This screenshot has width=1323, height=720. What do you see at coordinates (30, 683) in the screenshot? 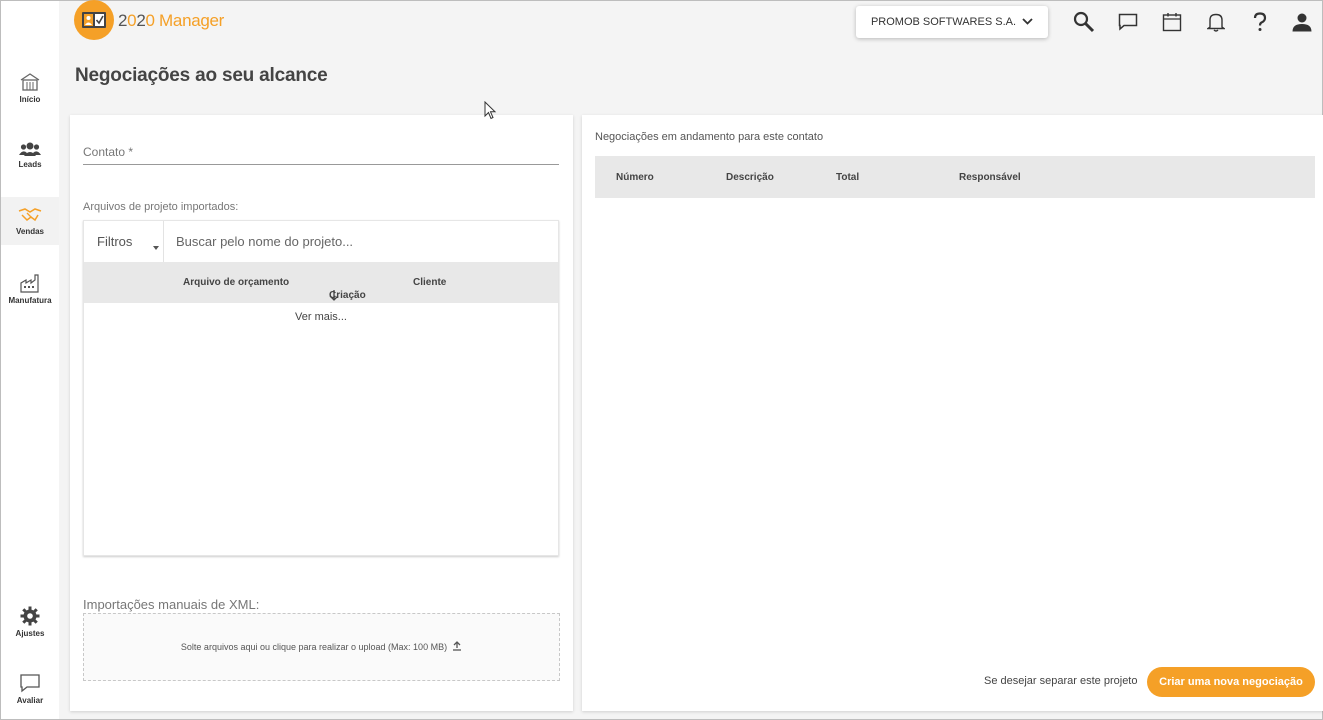
I see `chat-bubble-icon` at bounding box center [30, 683].